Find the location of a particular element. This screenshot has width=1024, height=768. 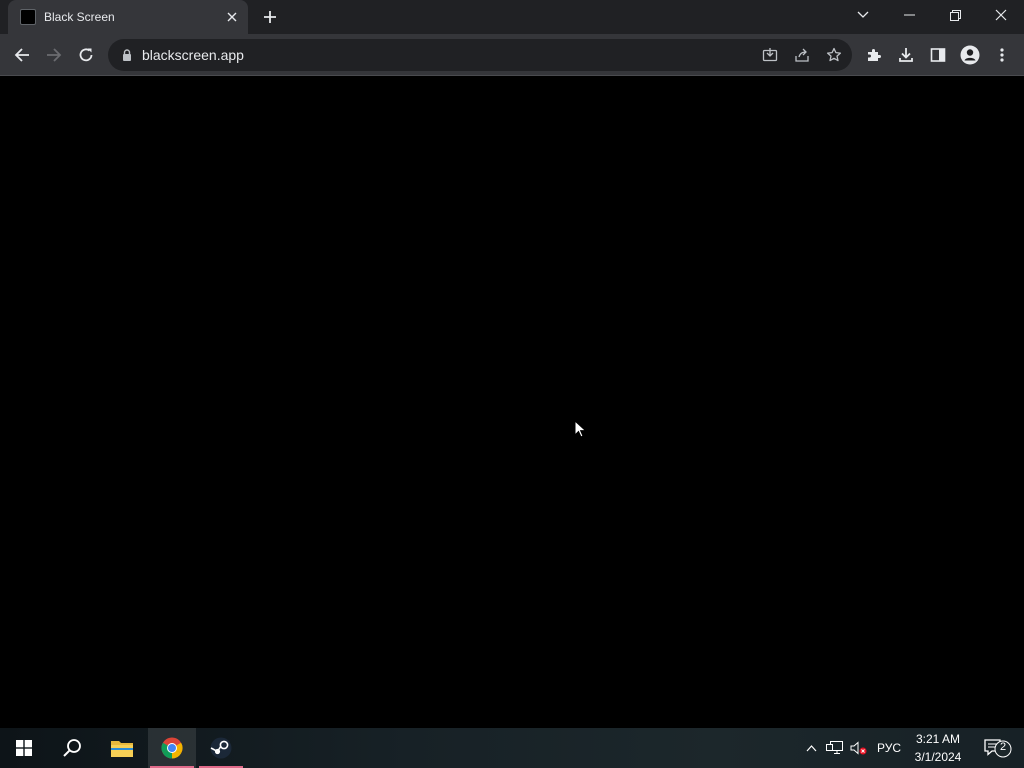

show-hidden-icons-button is located at coordinates (811, 748).